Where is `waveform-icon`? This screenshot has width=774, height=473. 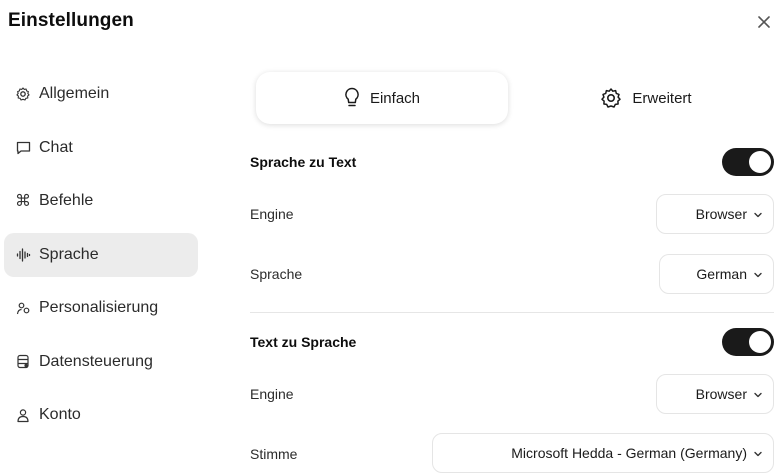 waveform-icon is located at coordinates (23, 255).